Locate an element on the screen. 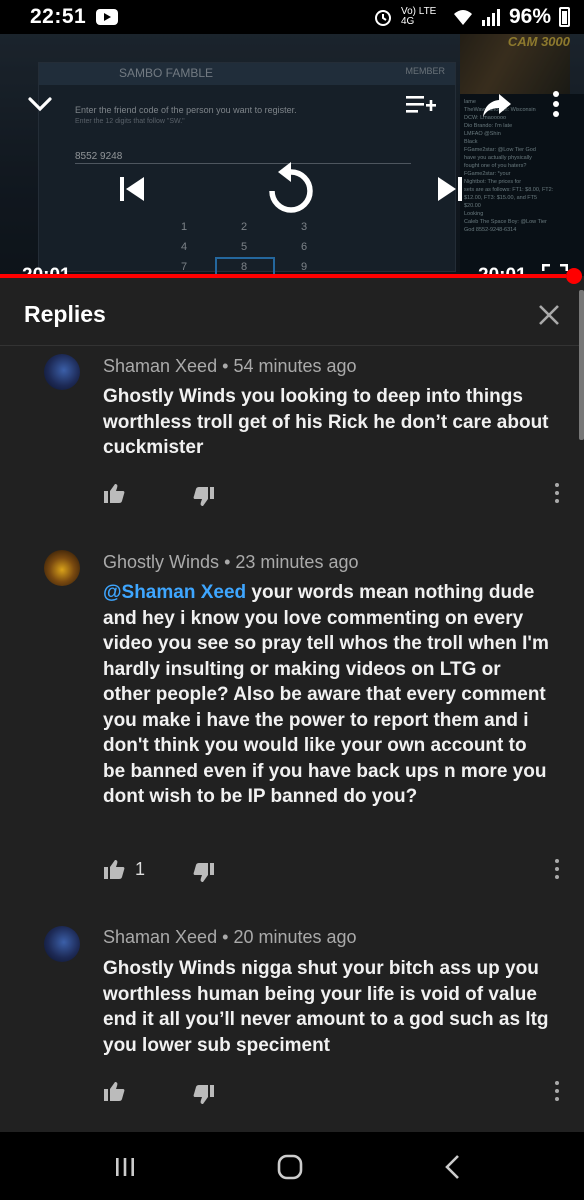 Image resolution: width=584 pixels, height=1200 pixels. back-icon is located at coordinates (452, 1167).